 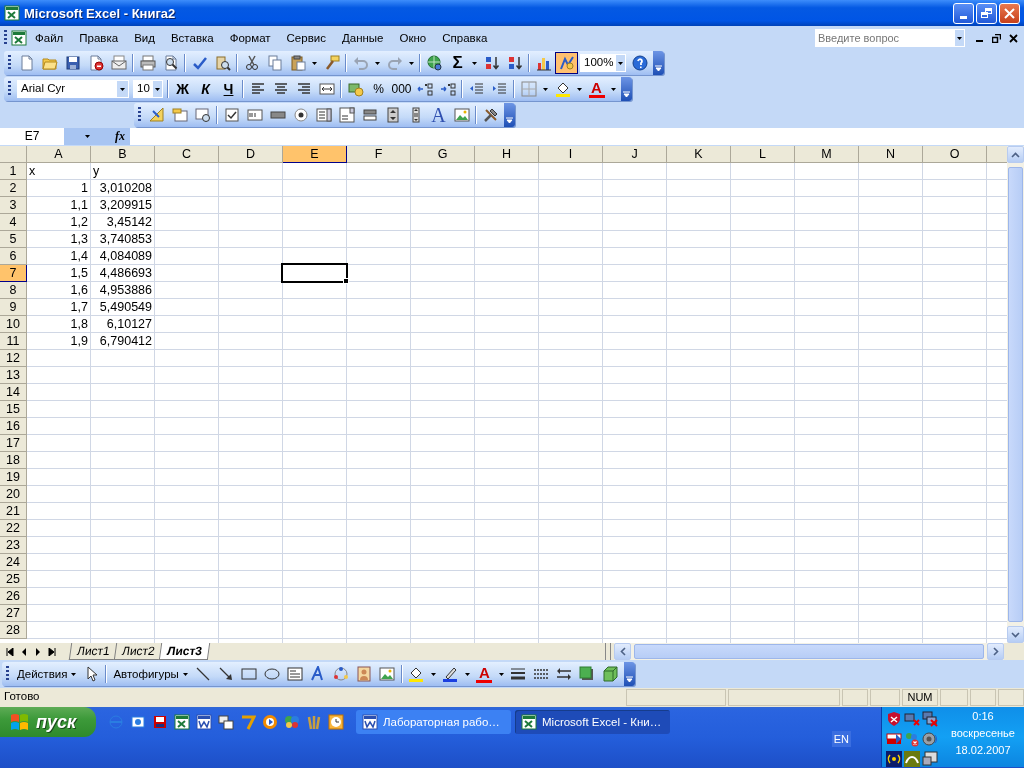 What do you see at coordinates (13, 392) in the screenshot?
I see `row-header: 14` at bounding box center [13, 392].